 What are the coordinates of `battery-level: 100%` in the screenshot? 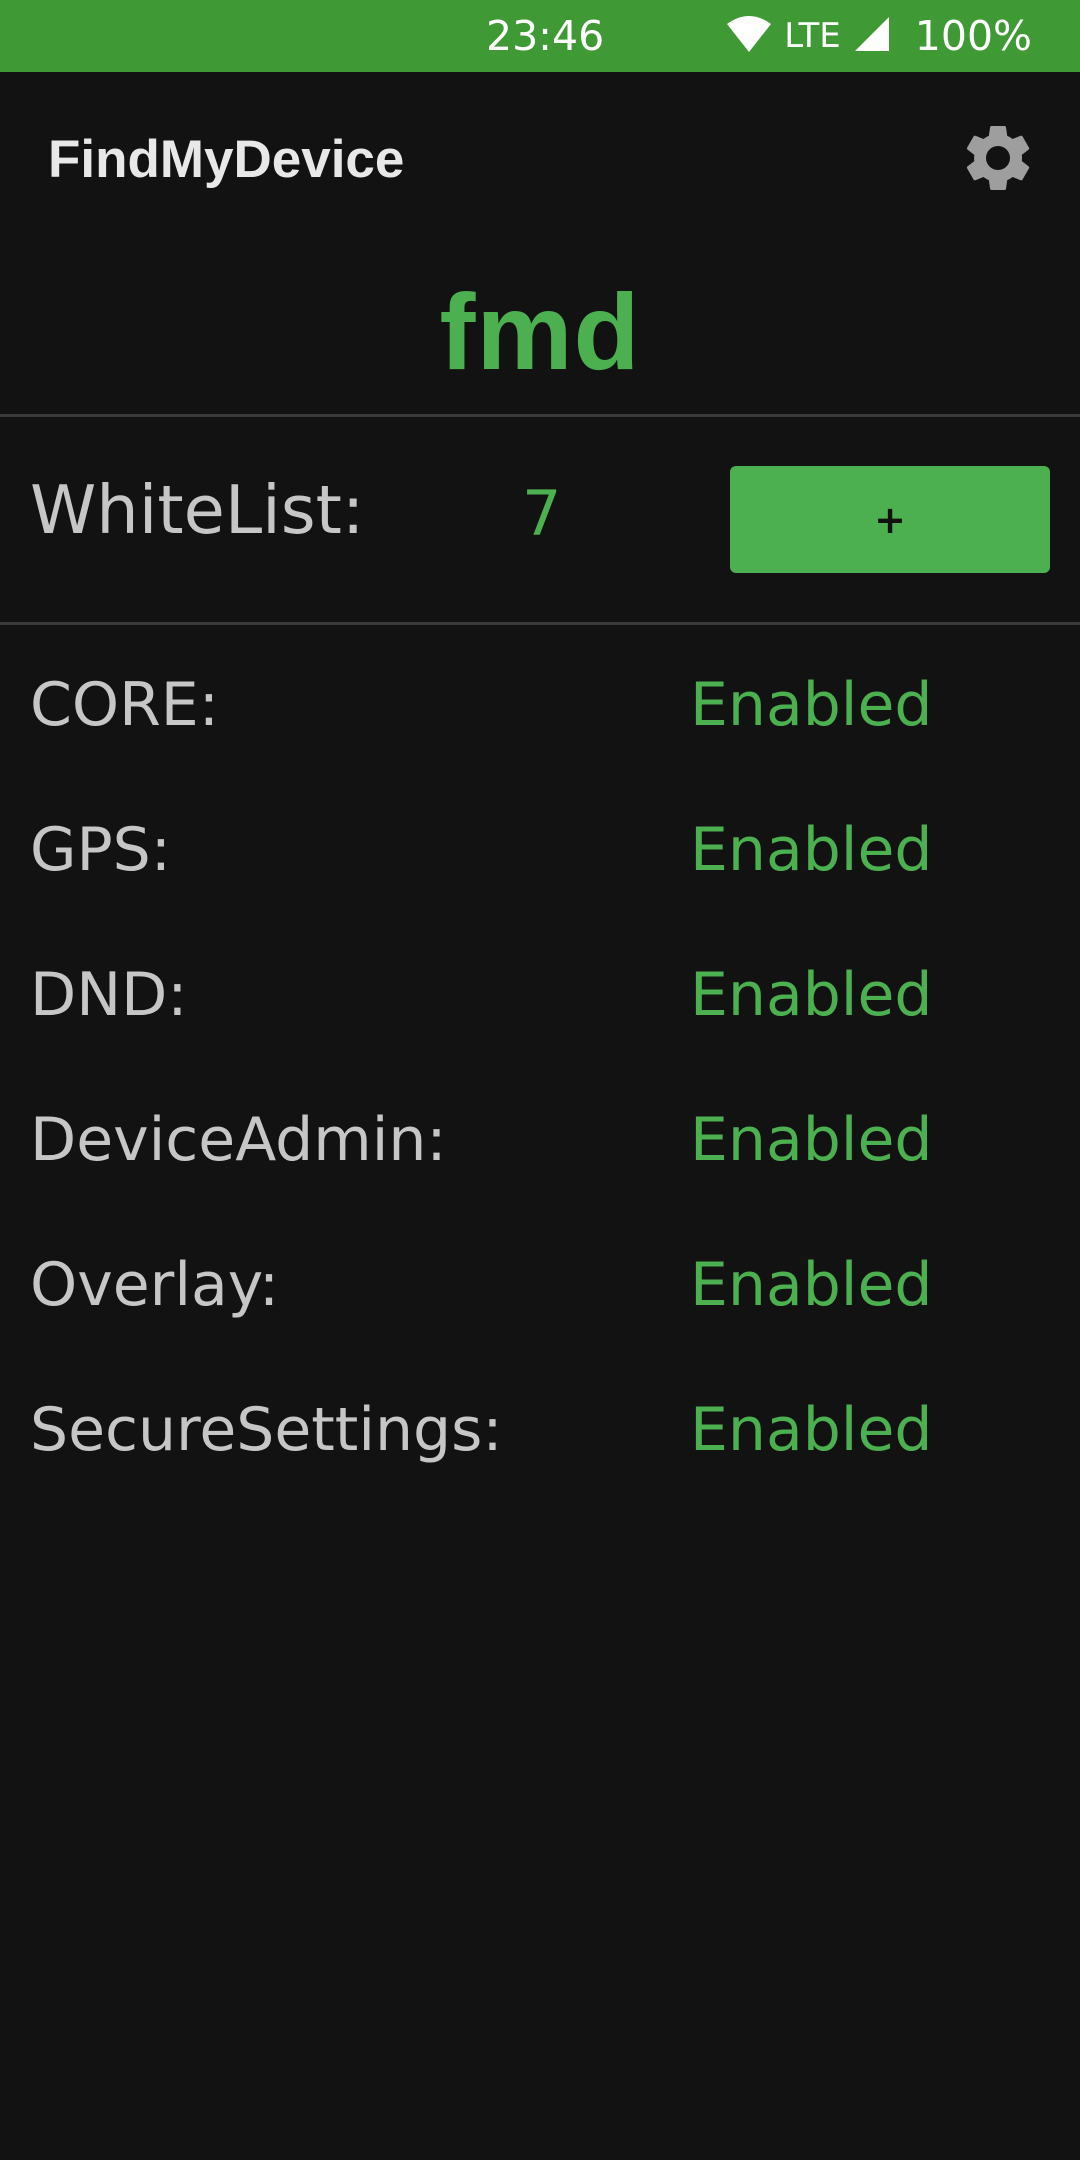 It's located at (973, 36).